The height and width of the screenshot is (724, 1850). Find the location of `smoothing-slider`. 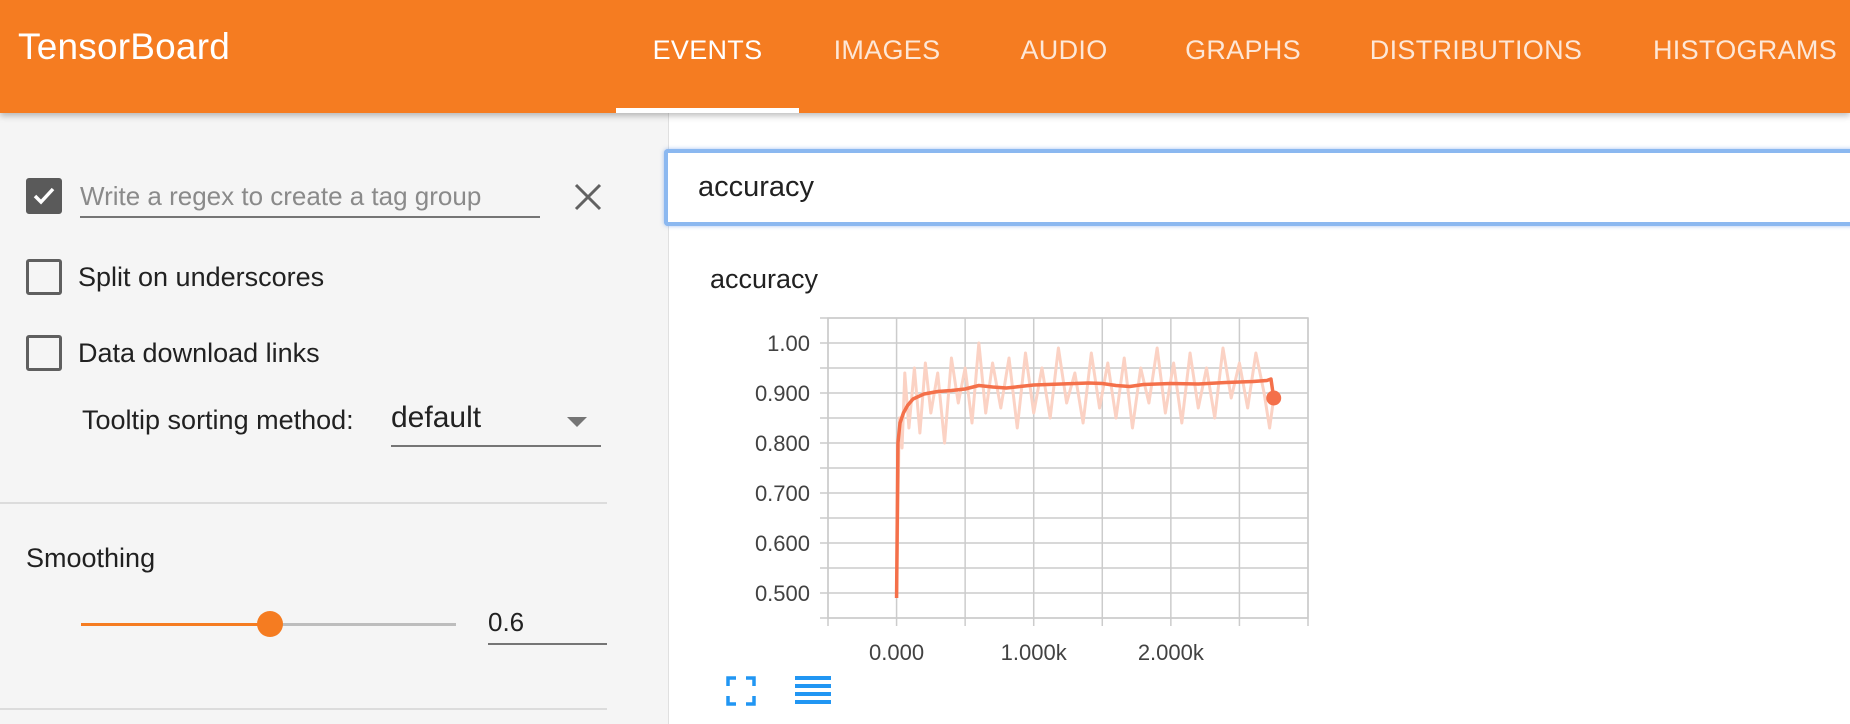

smoothing-slider is located at coordinates (268, 624).